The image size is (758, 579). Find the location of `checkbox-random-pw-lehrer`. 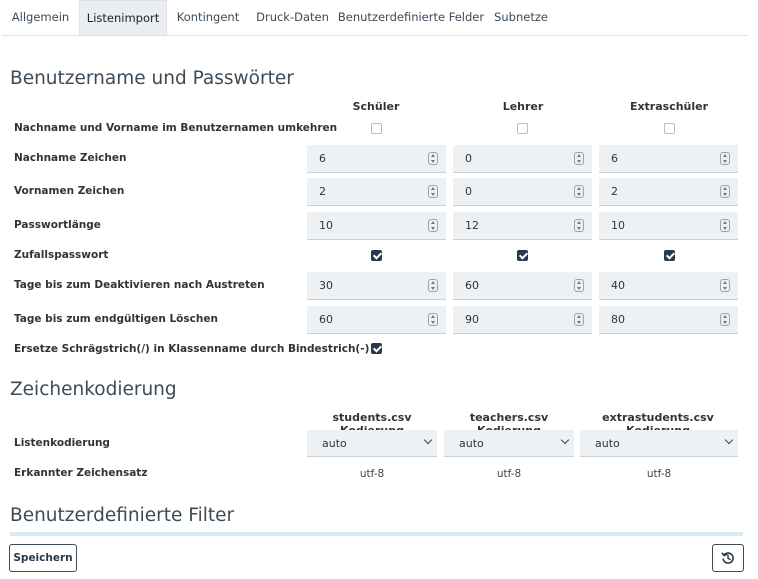

checkbox-random-pw-lehrer is located at coordinates (522, 255).